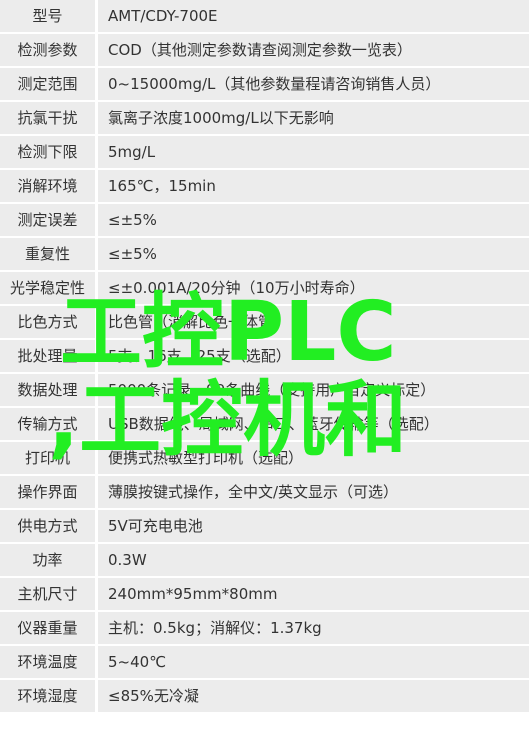 The width and height of the screenshot is (529, 736). I want to click on row-label: 操作界面, so click(47, 492).